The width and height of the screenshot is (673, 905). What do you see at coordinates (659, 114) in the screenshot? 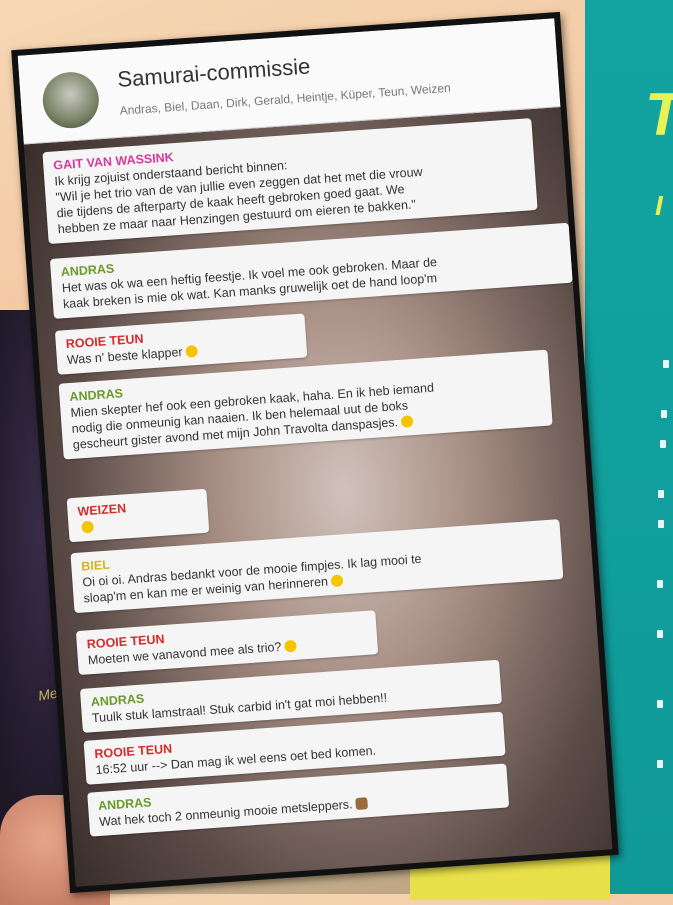
I see `decorative-letter: T` at bounding box center [659, 114].